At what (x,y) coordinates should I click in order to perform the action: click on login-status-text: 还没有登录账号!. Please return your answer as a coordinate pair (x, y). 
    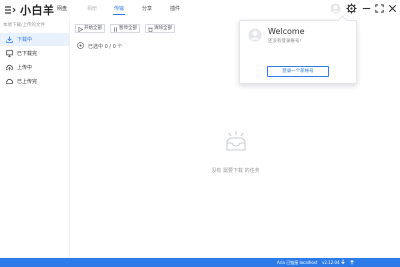
    Looking at the image, I should click on (285, 41).